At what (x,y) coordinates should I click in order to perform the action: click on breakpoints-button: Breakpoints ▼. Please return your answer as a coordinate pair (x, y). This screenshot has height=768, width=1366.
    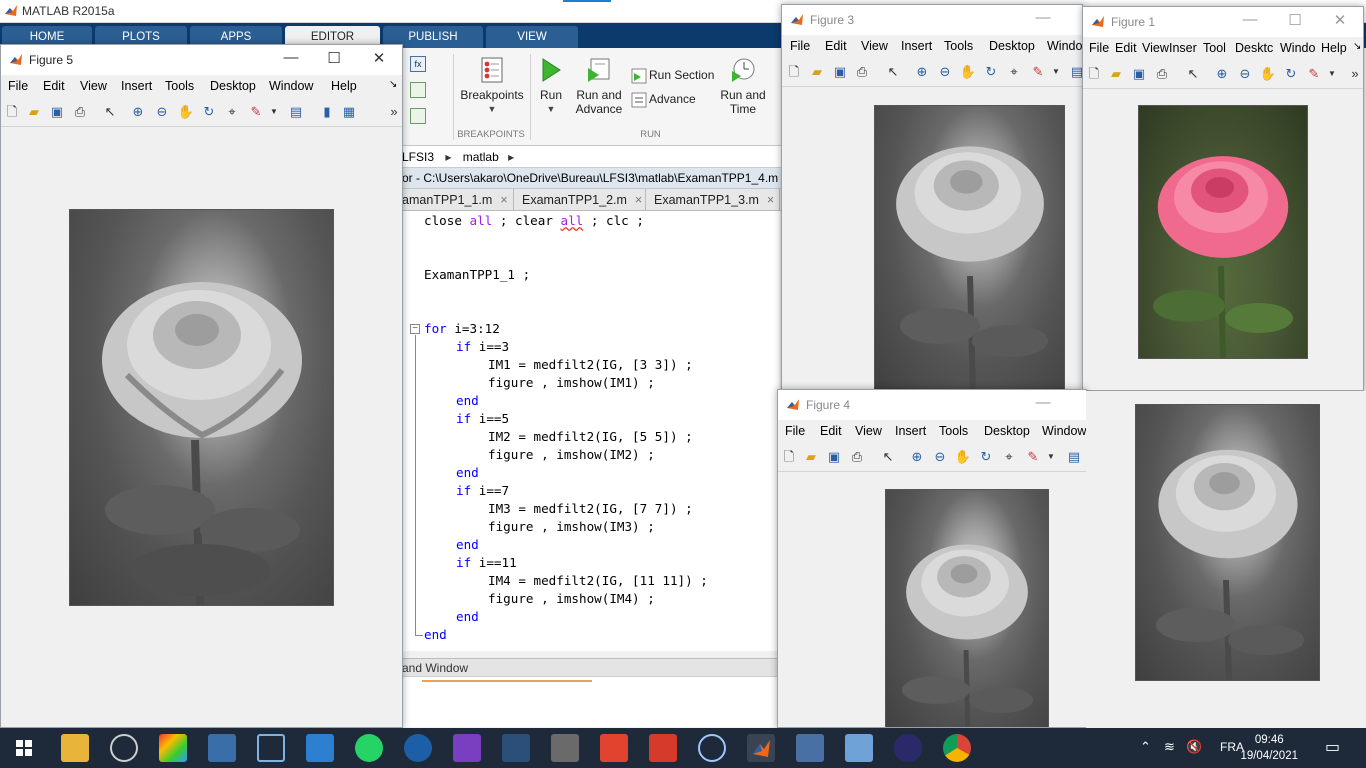
    Looking at the image, I should click on (492, 86).